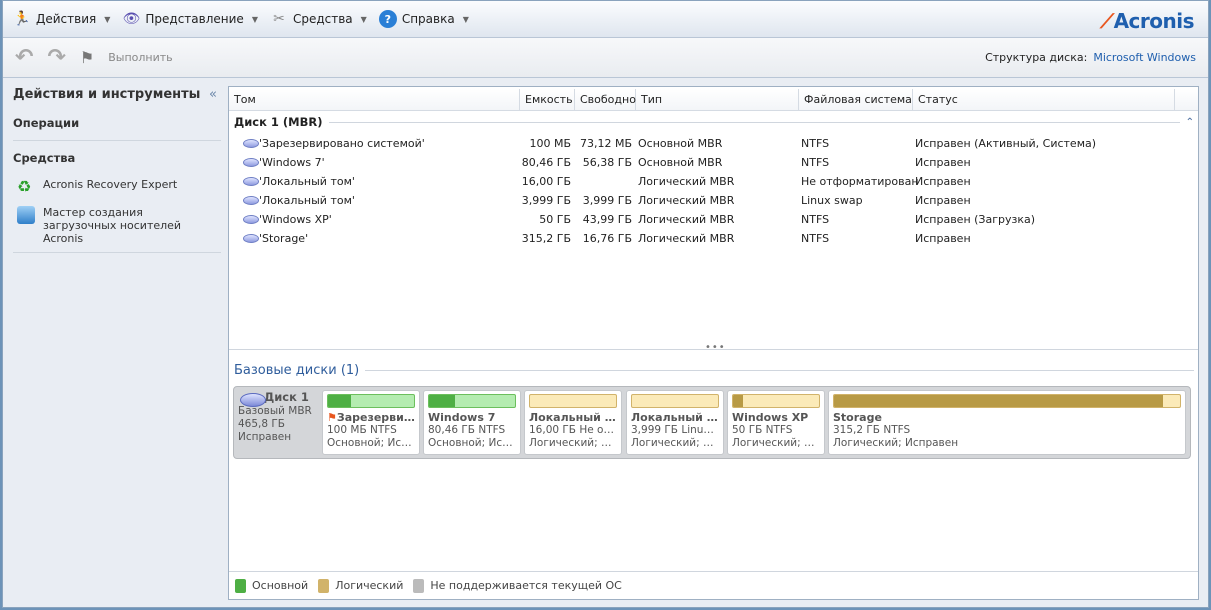 Image resolution: width=1211 pixels, height=610 pixels. What do you see at coordinates (87, 57) in the screenshot?
I see `checkered-flag-icon: ⚑` at bounding box center [87, 57].